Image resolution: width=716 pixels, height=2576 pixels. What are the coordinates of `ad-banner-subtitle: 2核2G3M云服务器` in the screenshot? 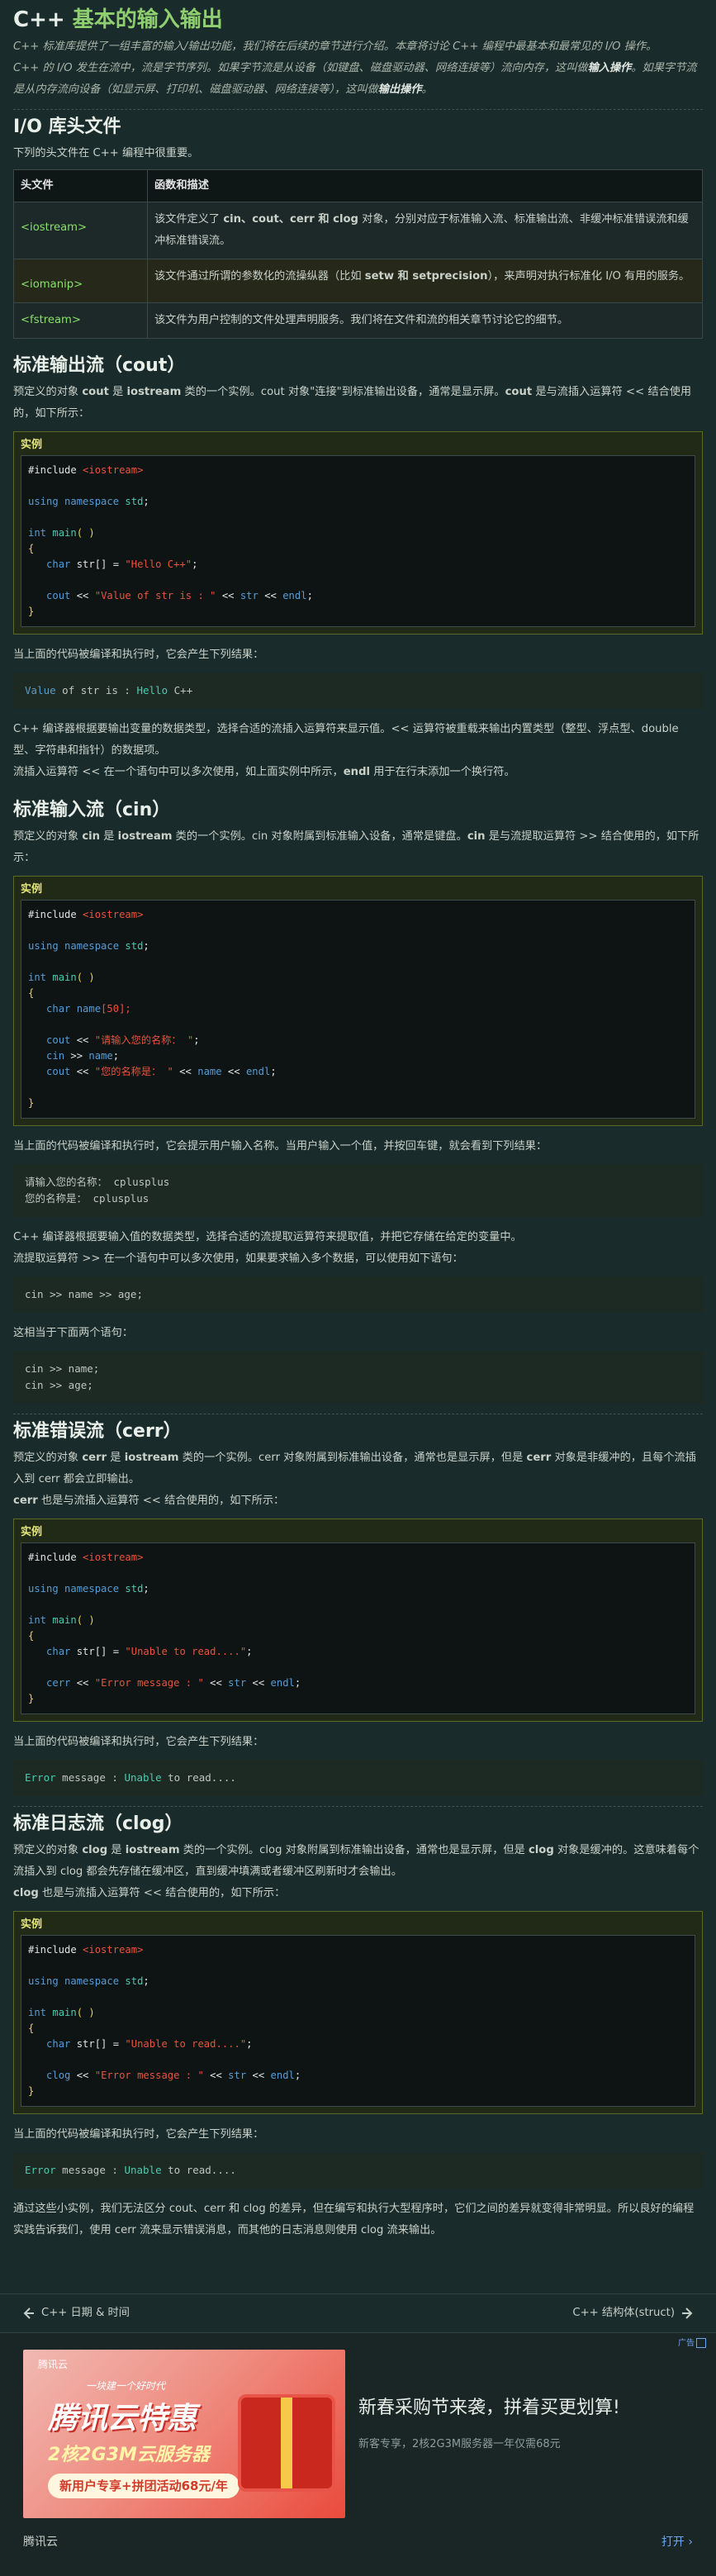 It's located at (129, 2455).